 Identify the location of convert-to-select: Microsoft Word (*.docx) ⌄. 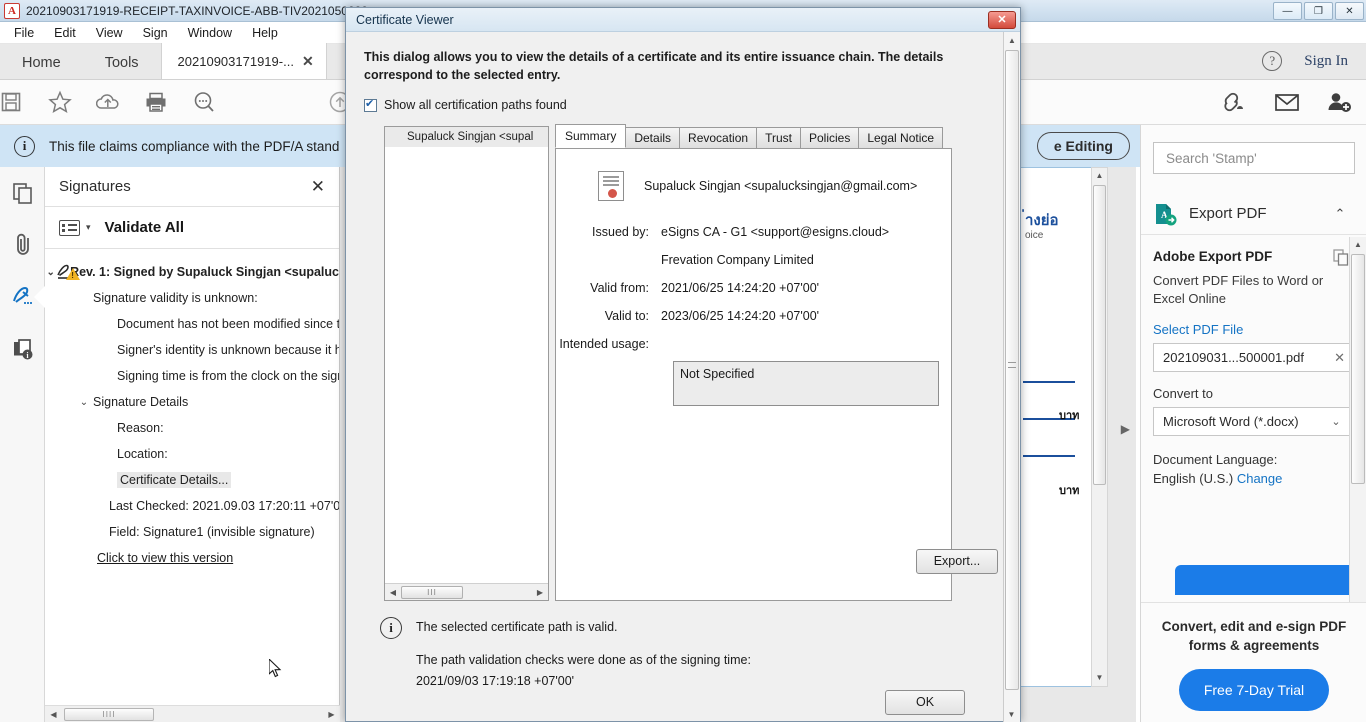
(1254, 421).